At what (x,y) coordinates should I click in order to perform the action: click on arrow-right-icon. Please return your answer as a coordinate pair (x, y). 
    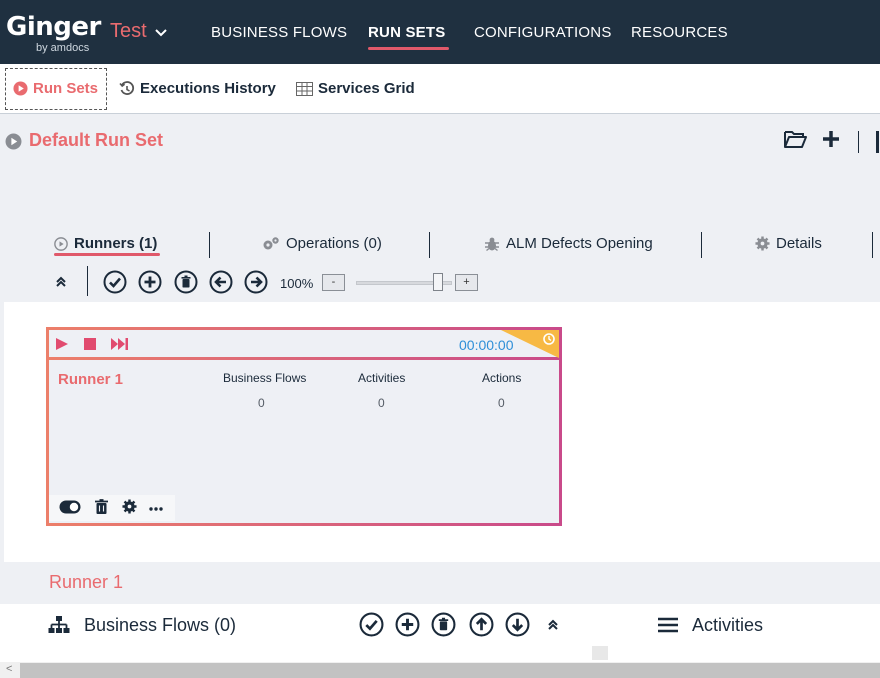
    Looking at the image, I should click on (256, 282).